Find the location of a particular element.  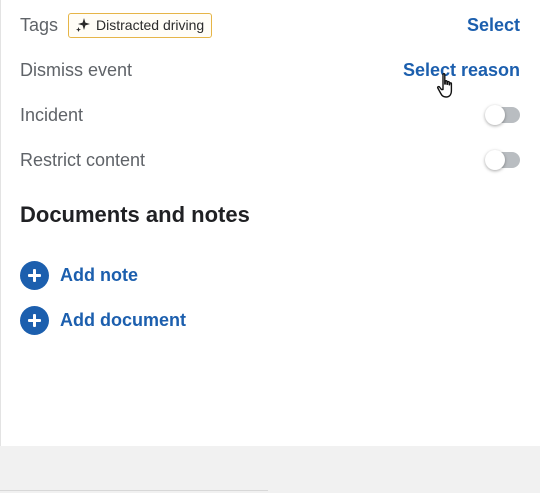

documents-section-title: Documents and notes is located at coordinates (135, 214).